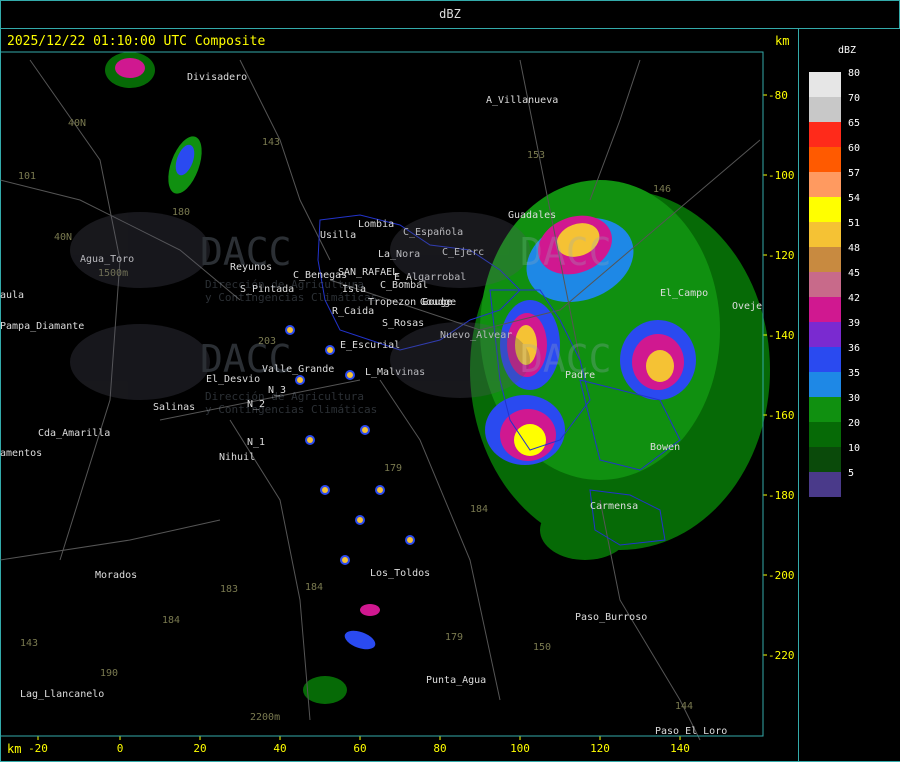 The height and width of the screenshot is (762, 900). What do you see at coordinates (665, 447) in the screenshot?
I see `place-label: Bowen` at bounding box center [665, 447].